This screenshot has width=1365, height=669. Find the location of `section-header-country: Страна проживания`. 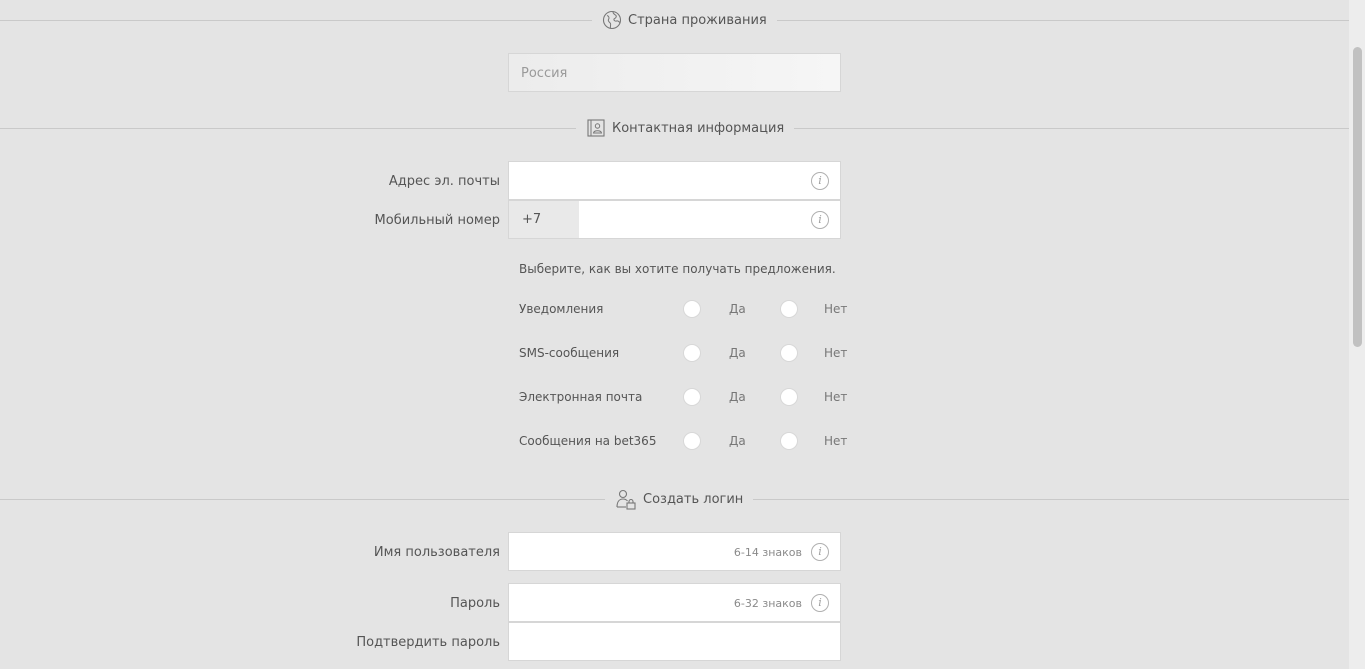

section-header-country: Страна проживания is located at coordinates (674, 20).